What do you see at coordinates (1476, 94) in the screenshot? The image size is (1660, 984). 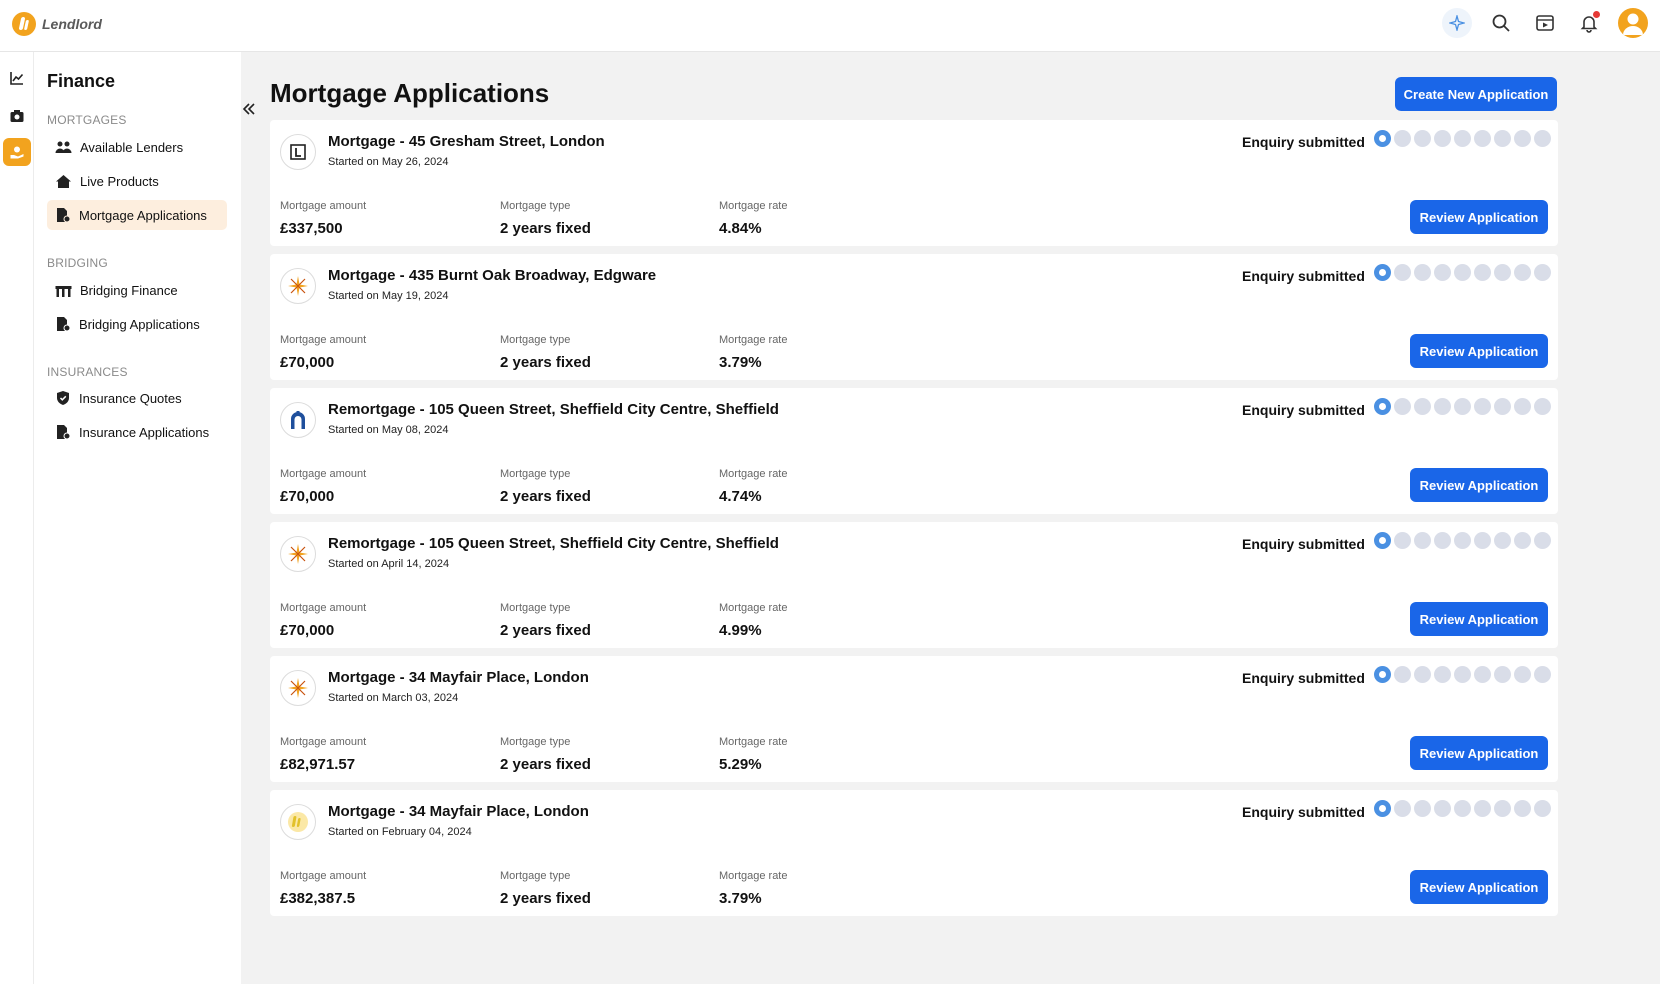 I see `create-new-application-button: Create New Application` at bounding box center [1476, 94].